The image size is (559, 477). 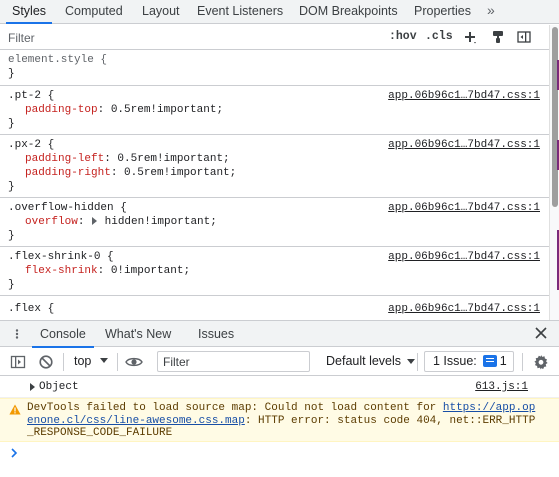 I want to click on warning-icon, so click(x=15, y=409).